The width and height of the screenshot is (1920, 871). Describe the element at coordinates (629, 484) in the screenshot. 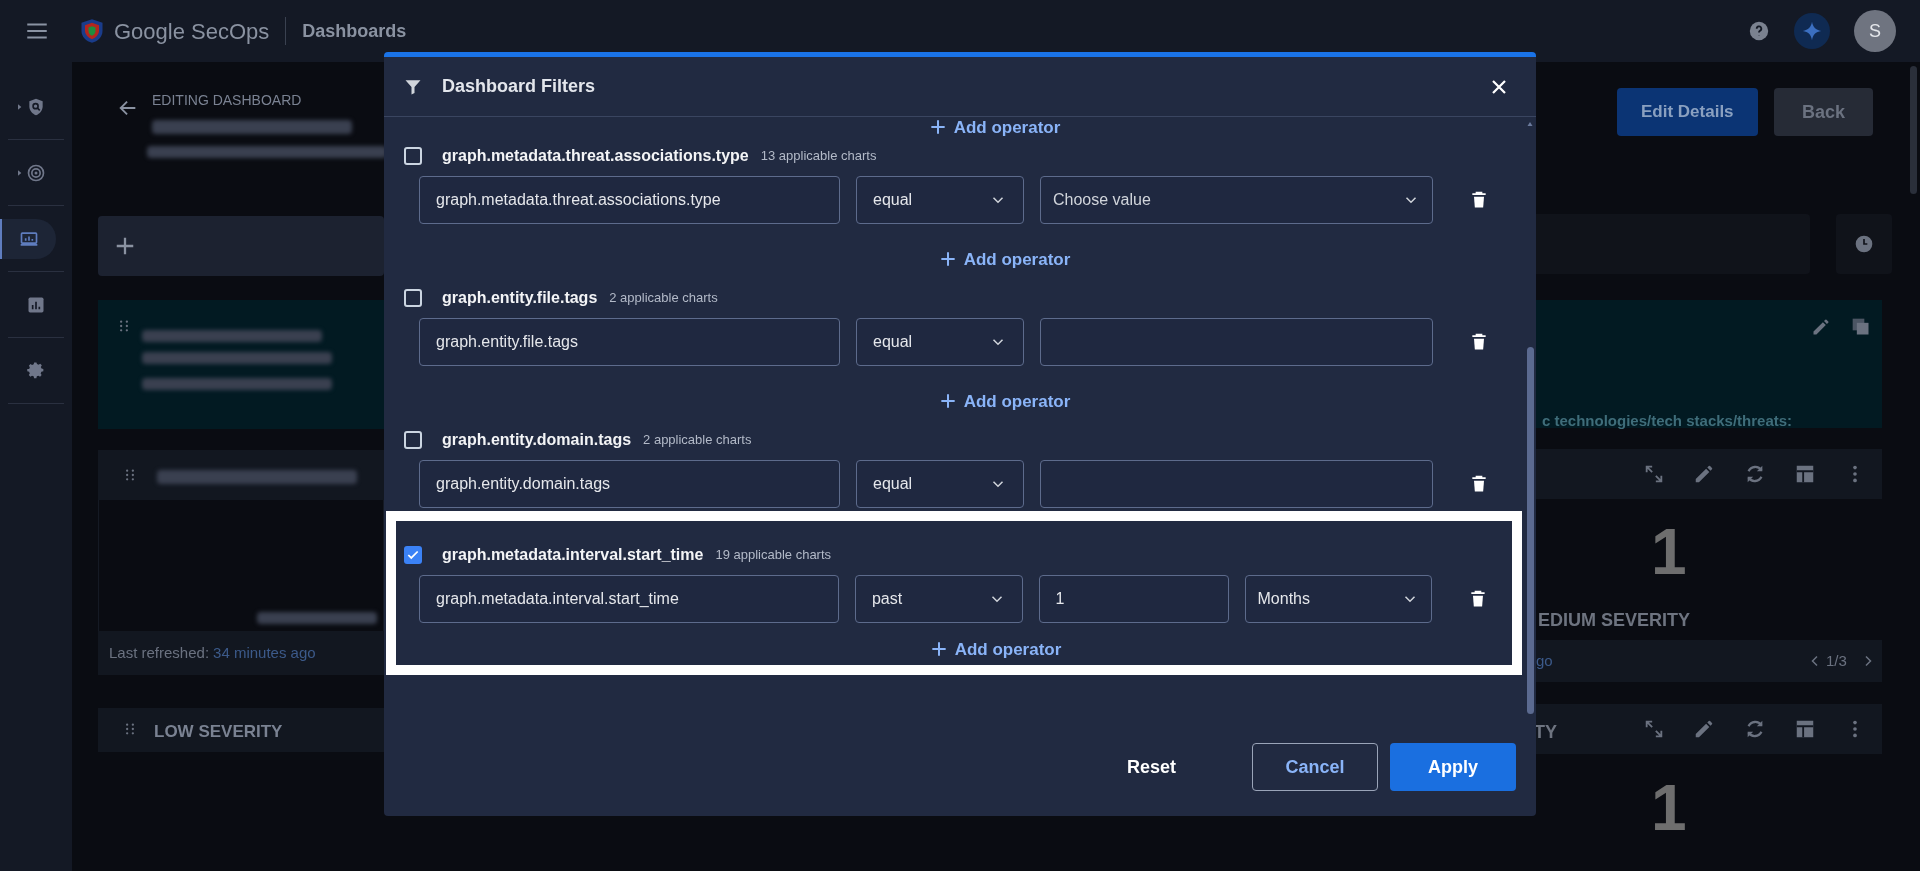

I see `field-input: graph.entity.domain.tags` at that location.